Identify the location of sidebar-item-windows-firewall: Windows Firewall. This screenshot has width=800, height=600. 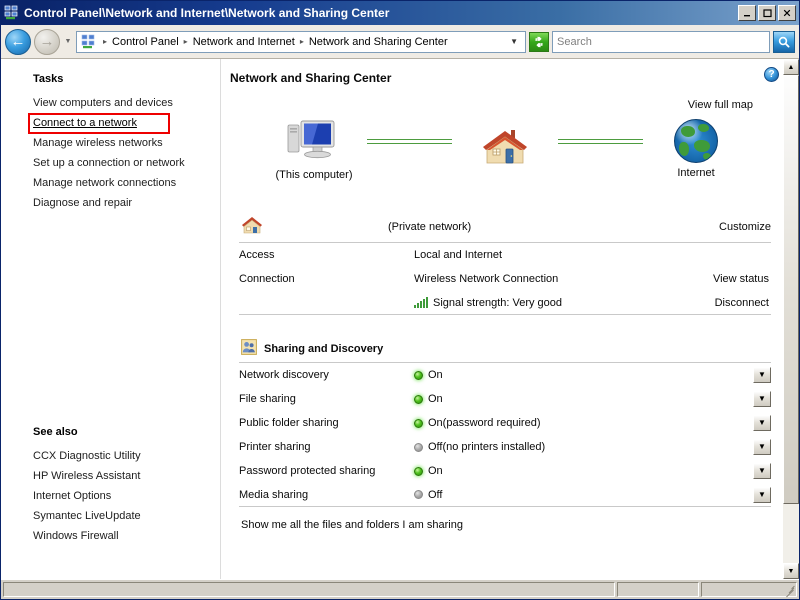
(110, 536).